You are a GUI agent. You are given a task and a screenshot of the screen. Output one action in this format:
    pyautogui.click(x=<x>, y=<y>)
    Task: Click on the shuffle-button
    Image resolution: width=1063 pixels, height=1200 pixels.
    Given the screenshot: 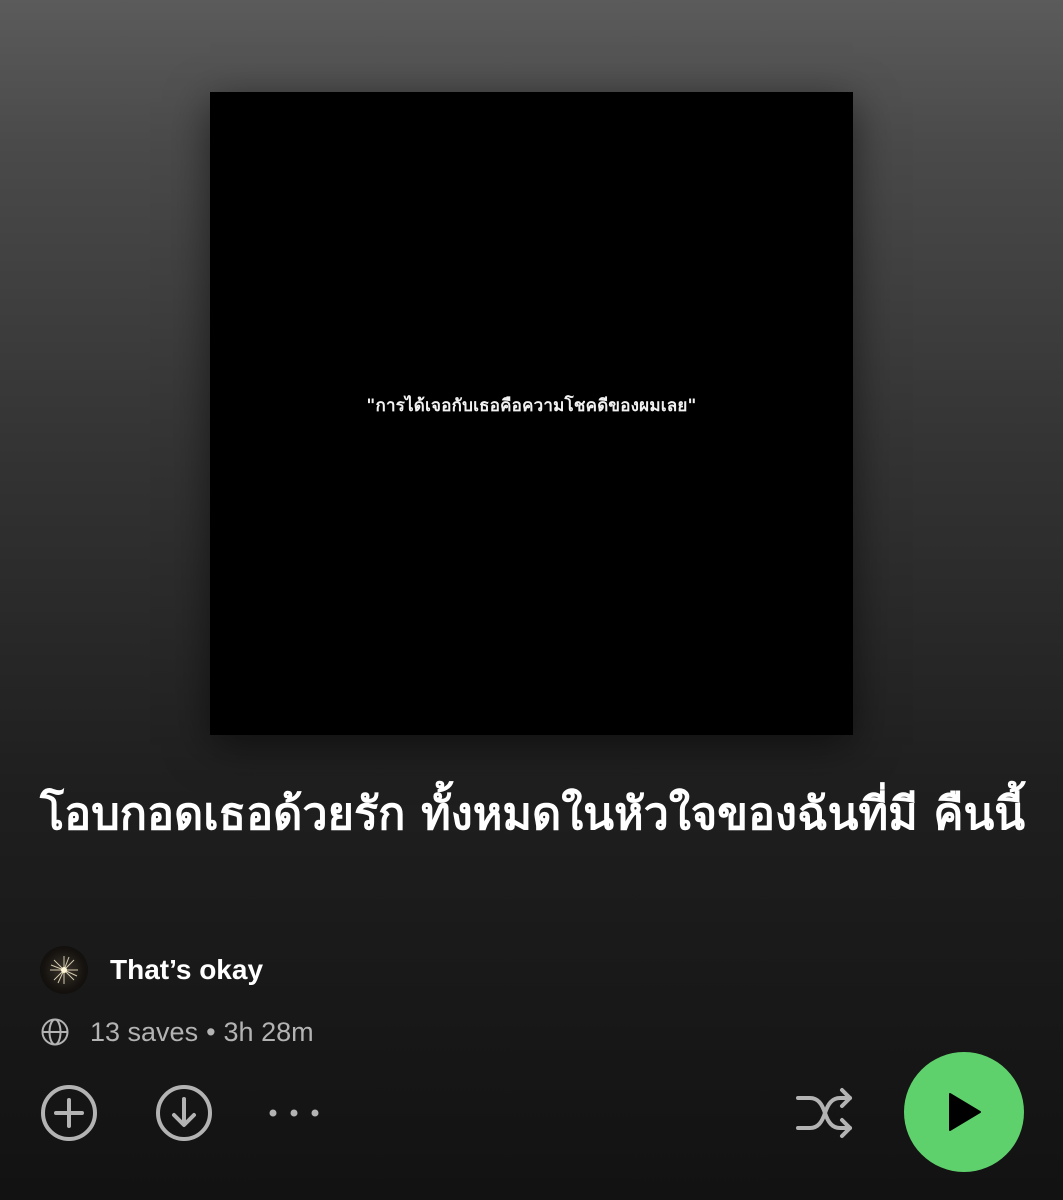 What is the action you would take?
    pyautogui.click(x=825, y=1113)
    